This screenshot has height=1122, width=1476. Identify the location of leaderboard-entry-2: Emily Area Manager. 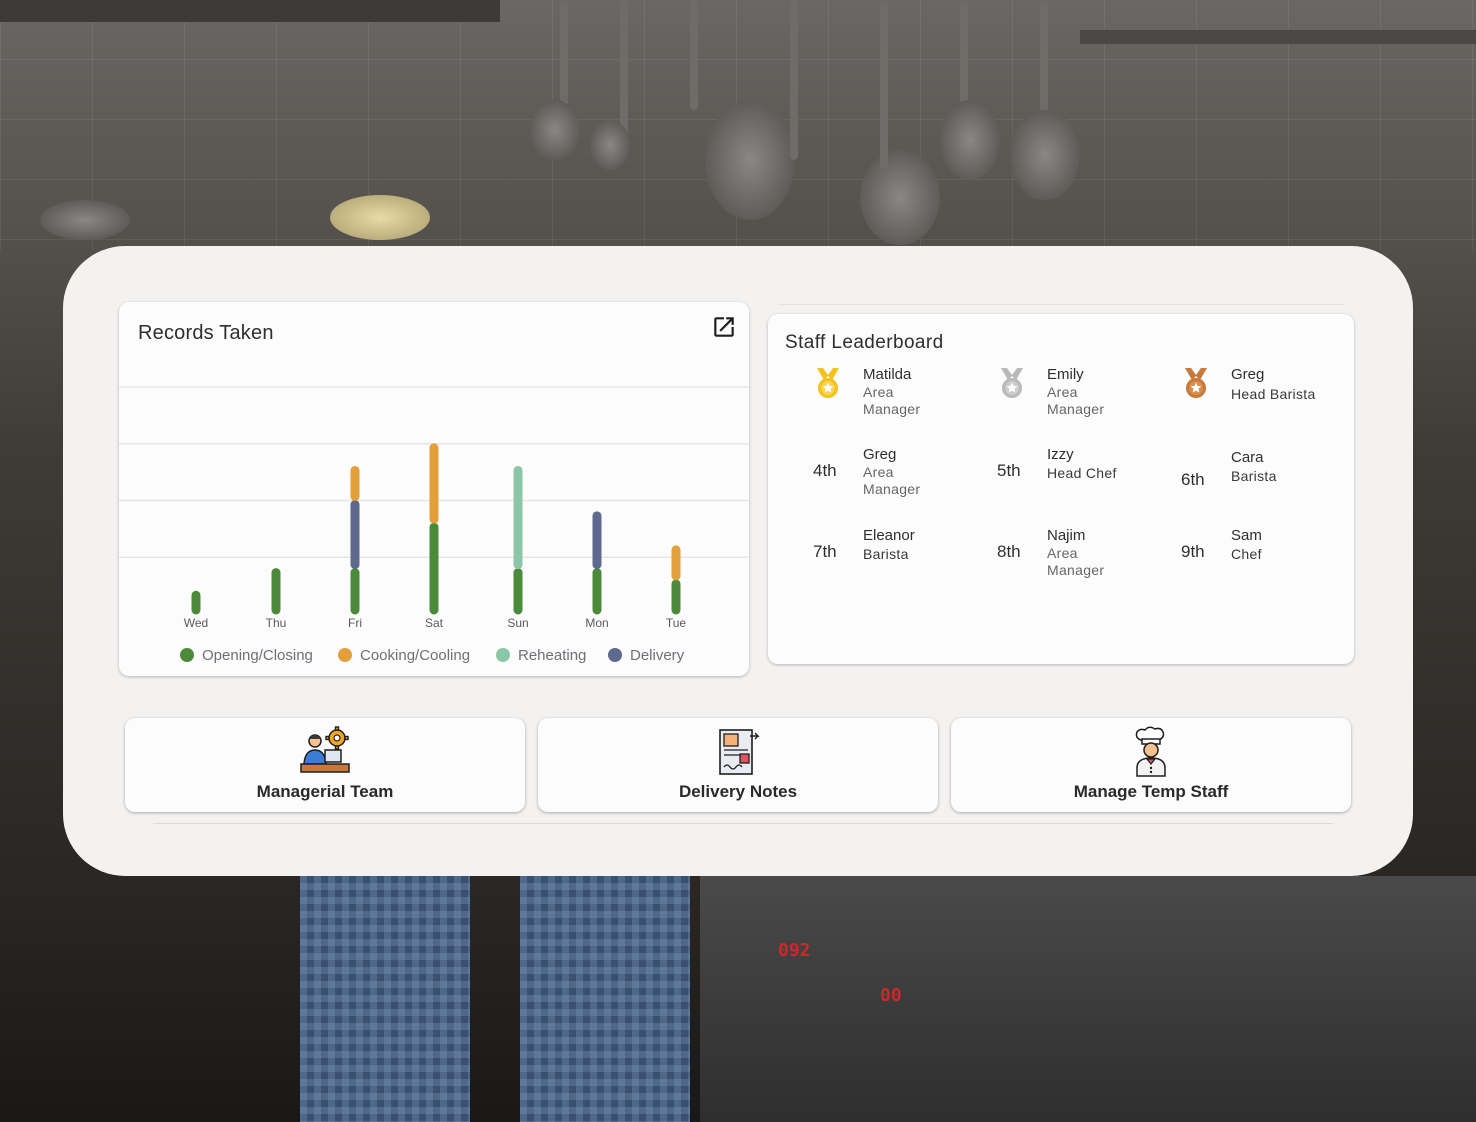
(1059, 401).